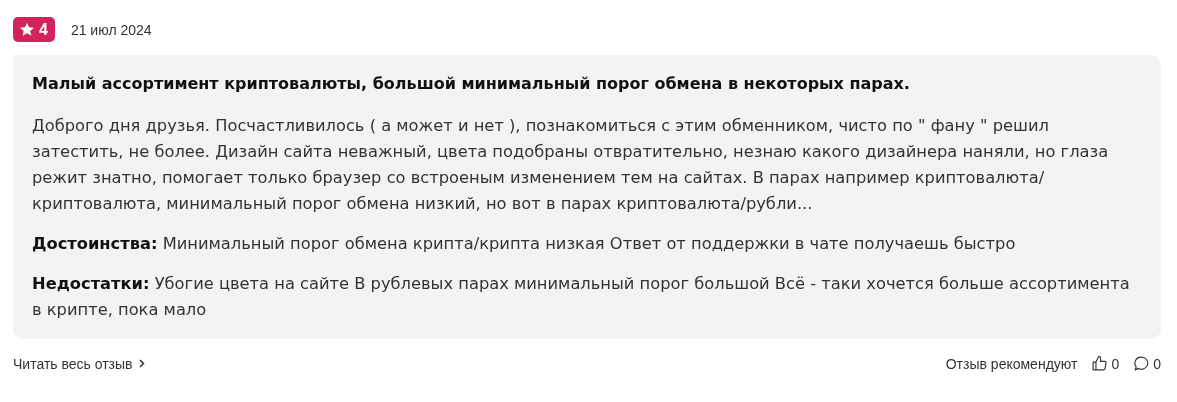  What do you see at coordinates (1142, 363) in the screenshot?
I see `comment-icon` at bounding box center [1142, 363].